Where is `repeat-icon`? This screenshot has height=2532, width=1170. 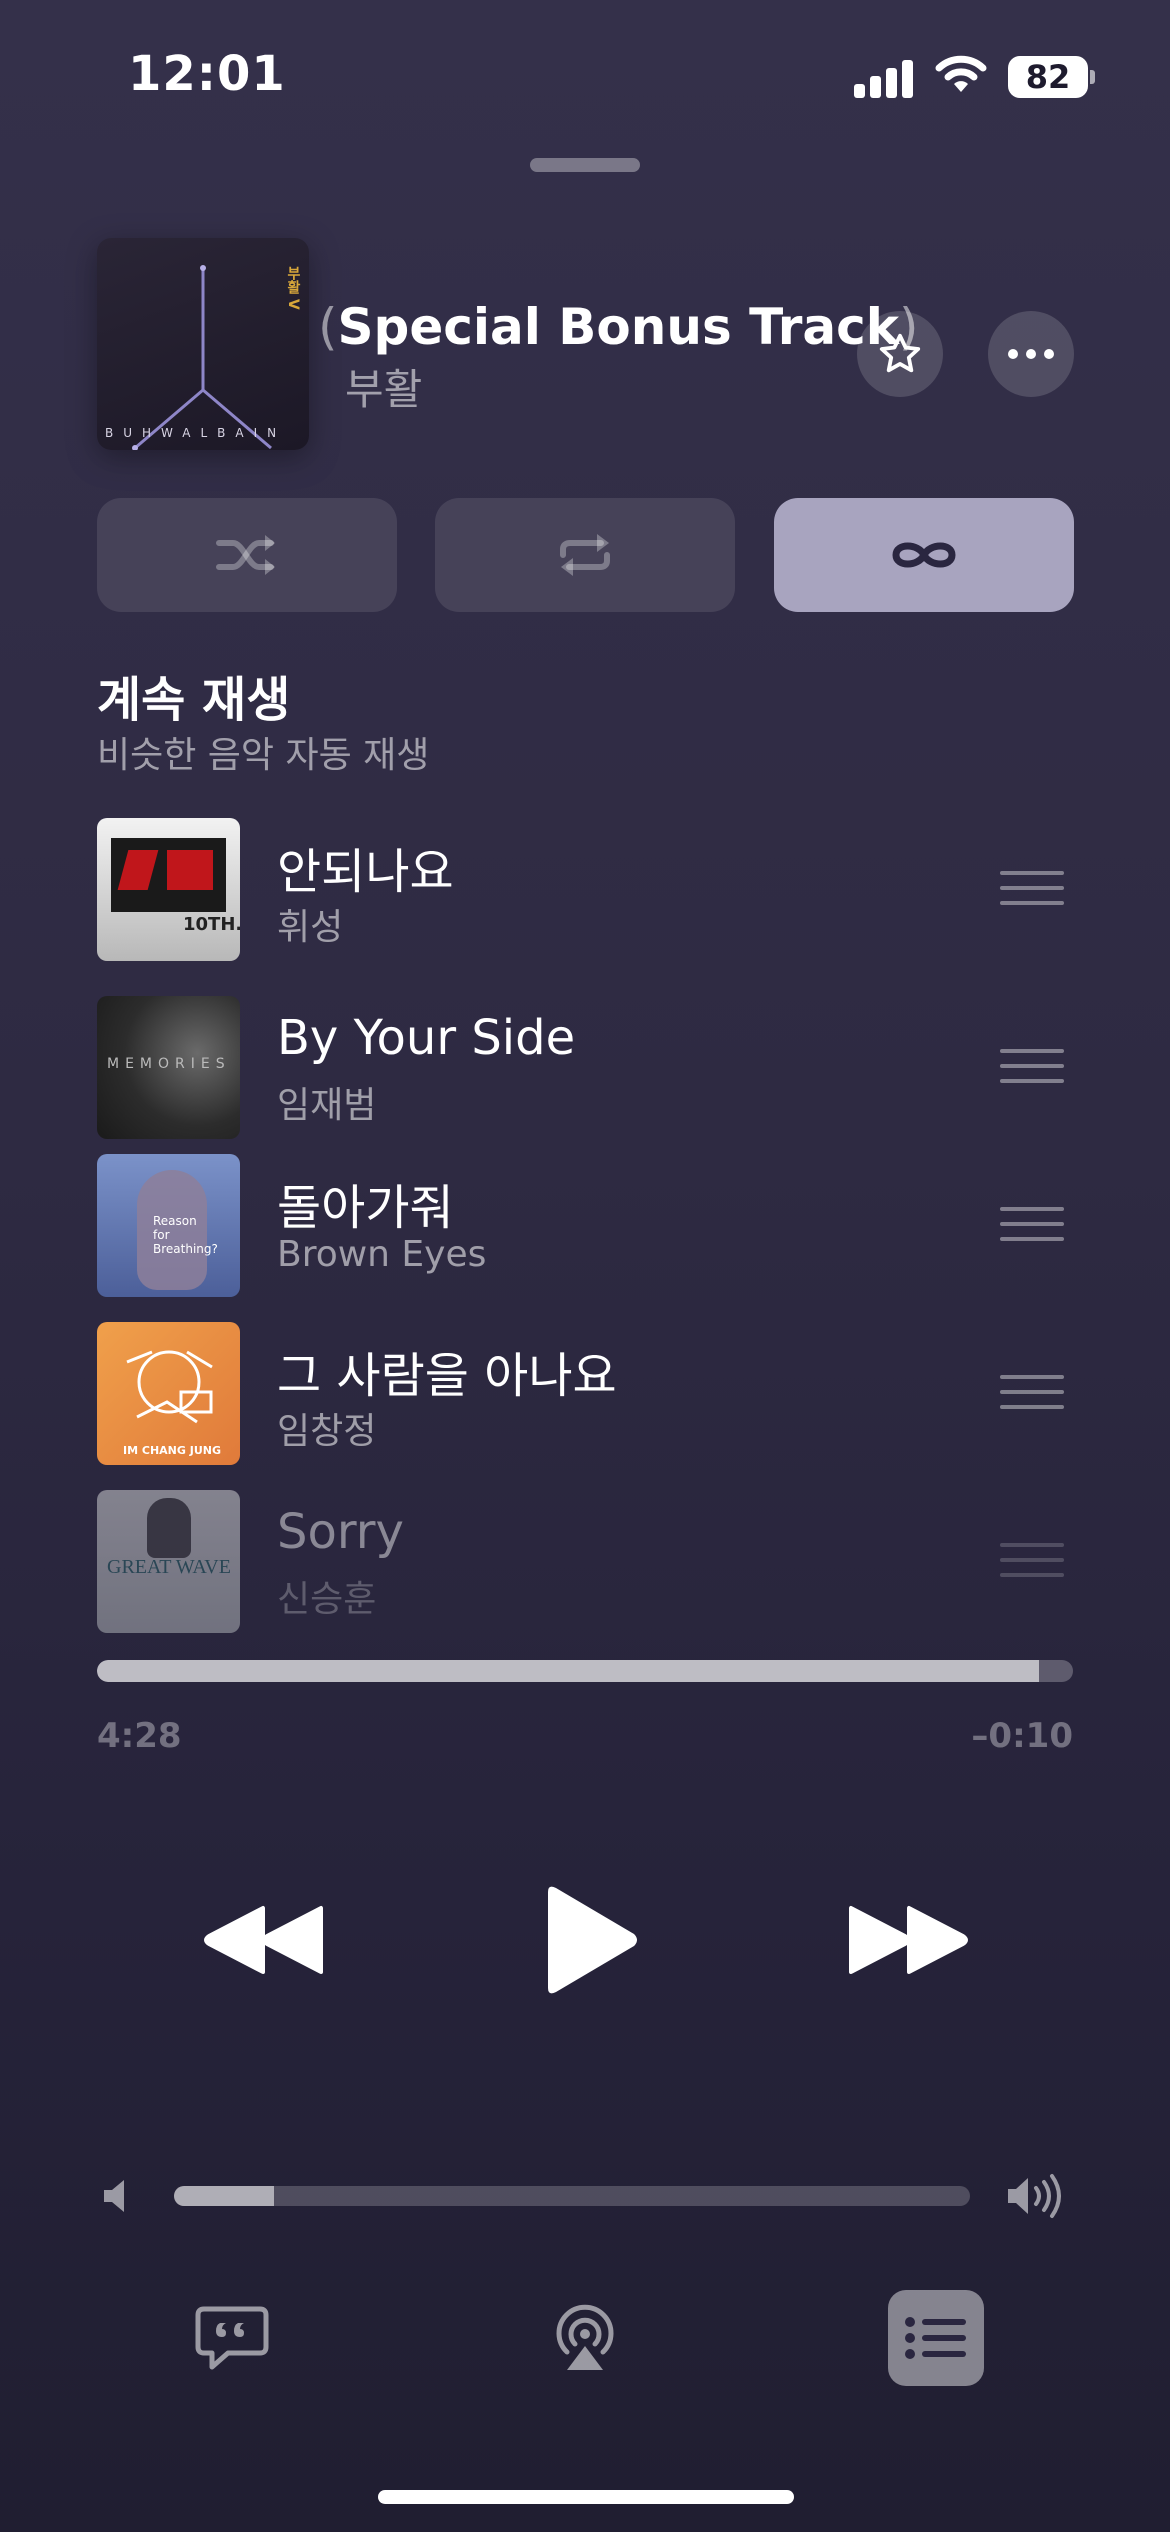 repeat-icon is located at coordinates (585, 555).